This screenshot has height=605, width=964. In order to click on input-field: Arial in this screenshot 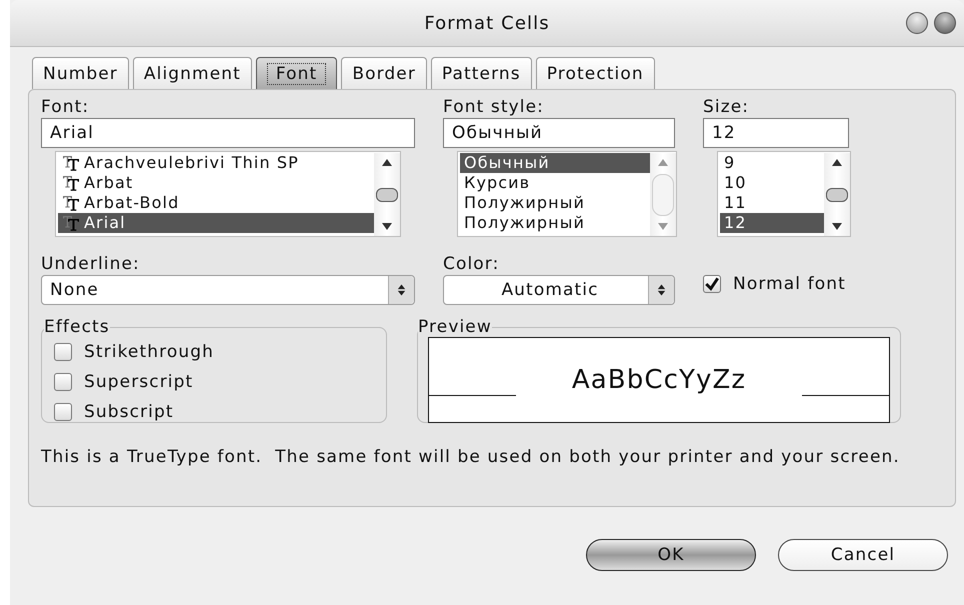, I will do `click(228, 133)`.